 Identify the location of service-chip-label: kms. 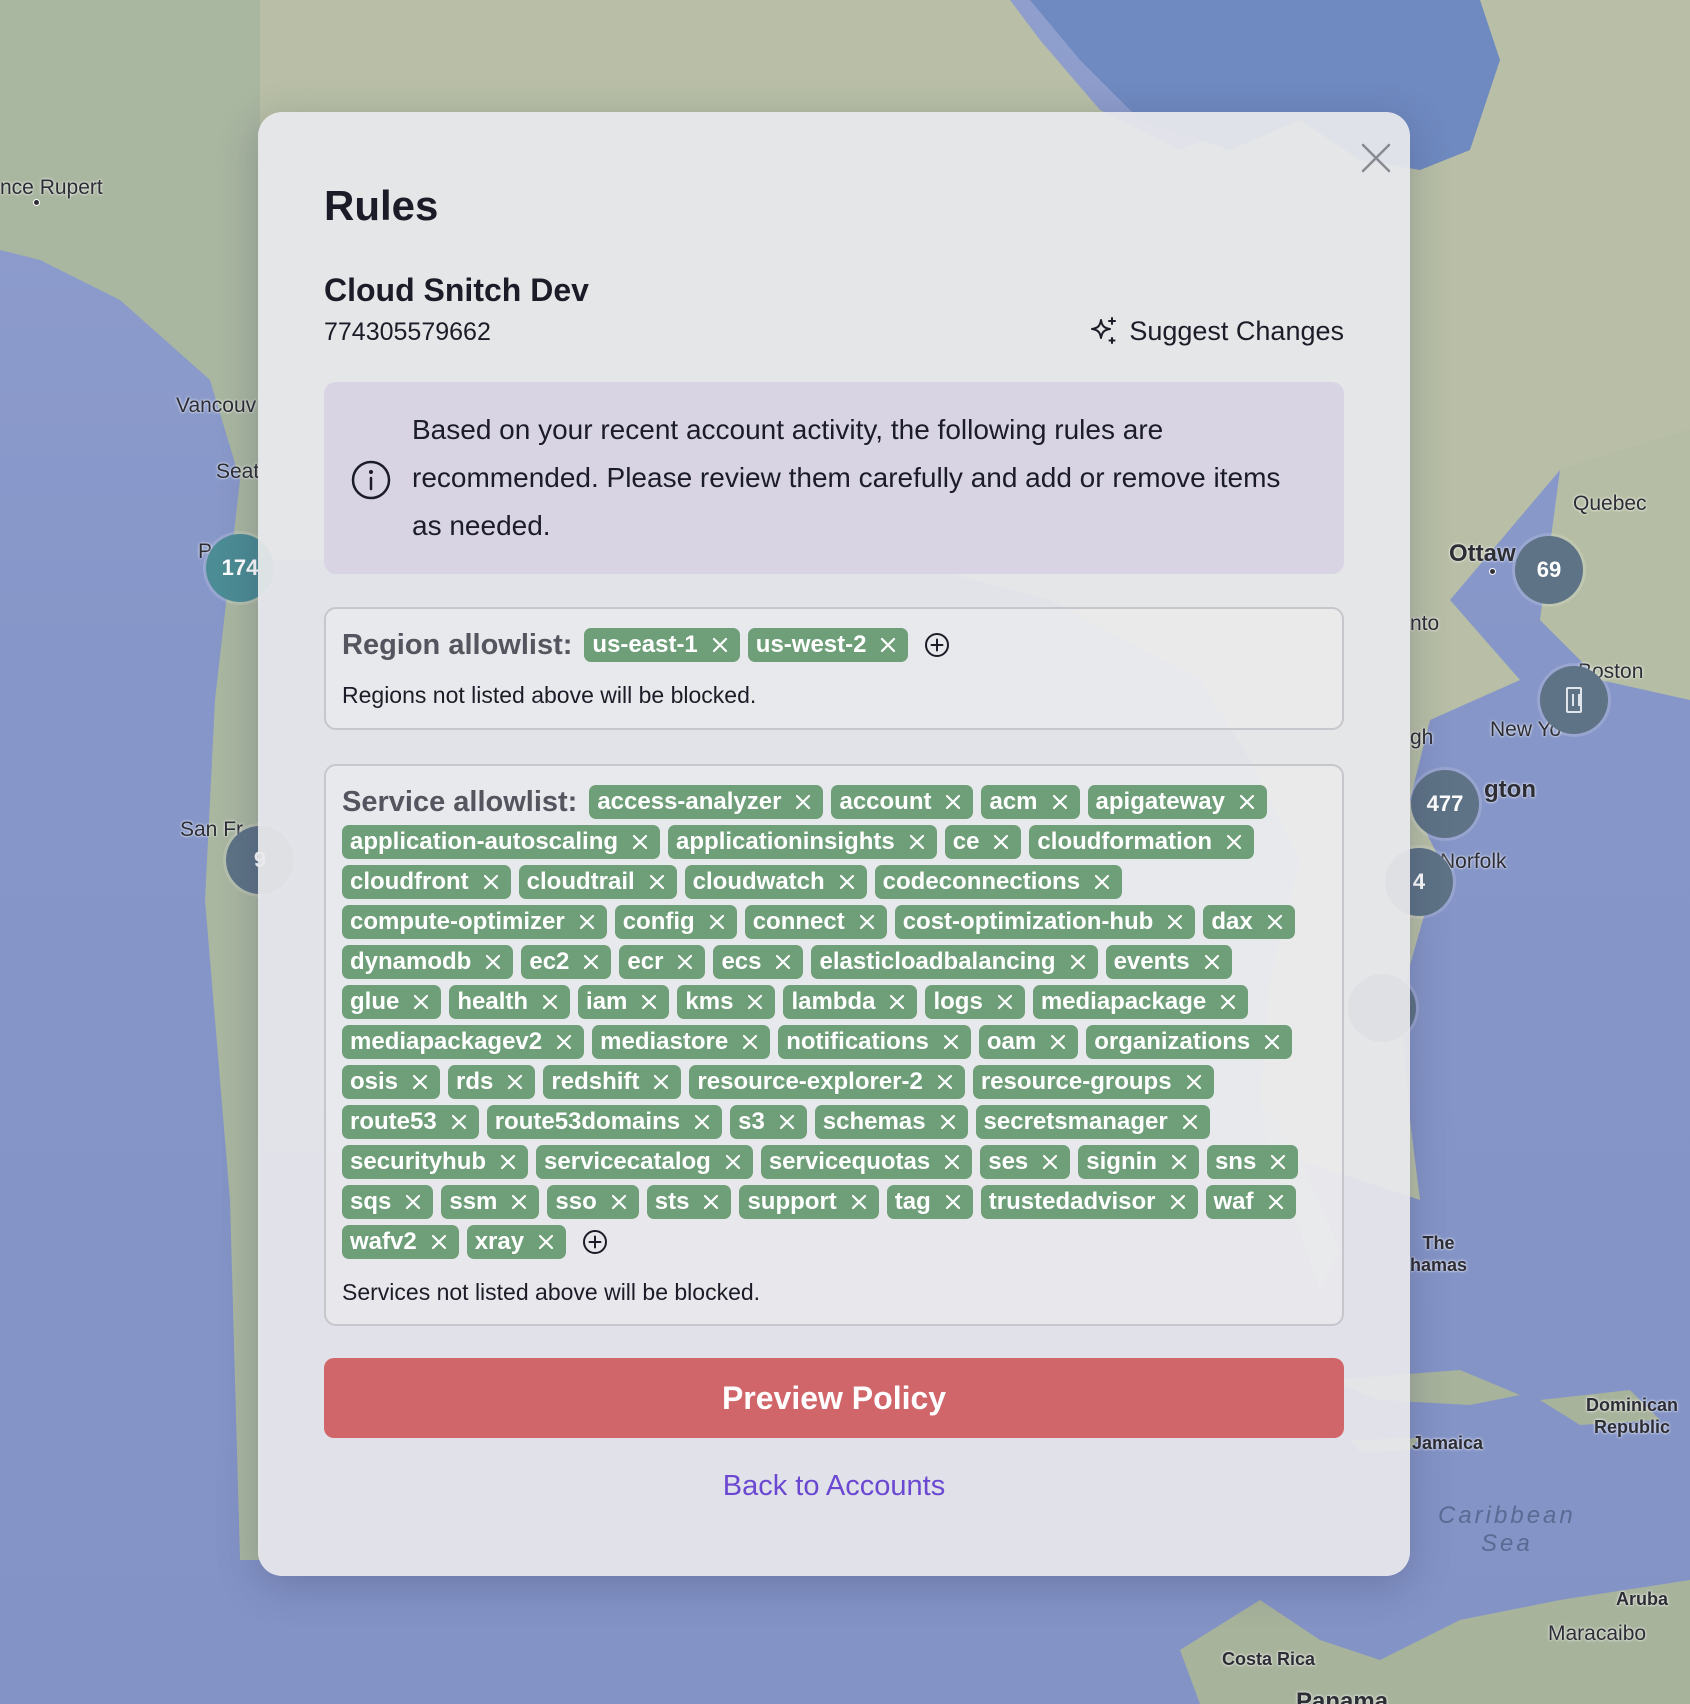
(709, 1001).